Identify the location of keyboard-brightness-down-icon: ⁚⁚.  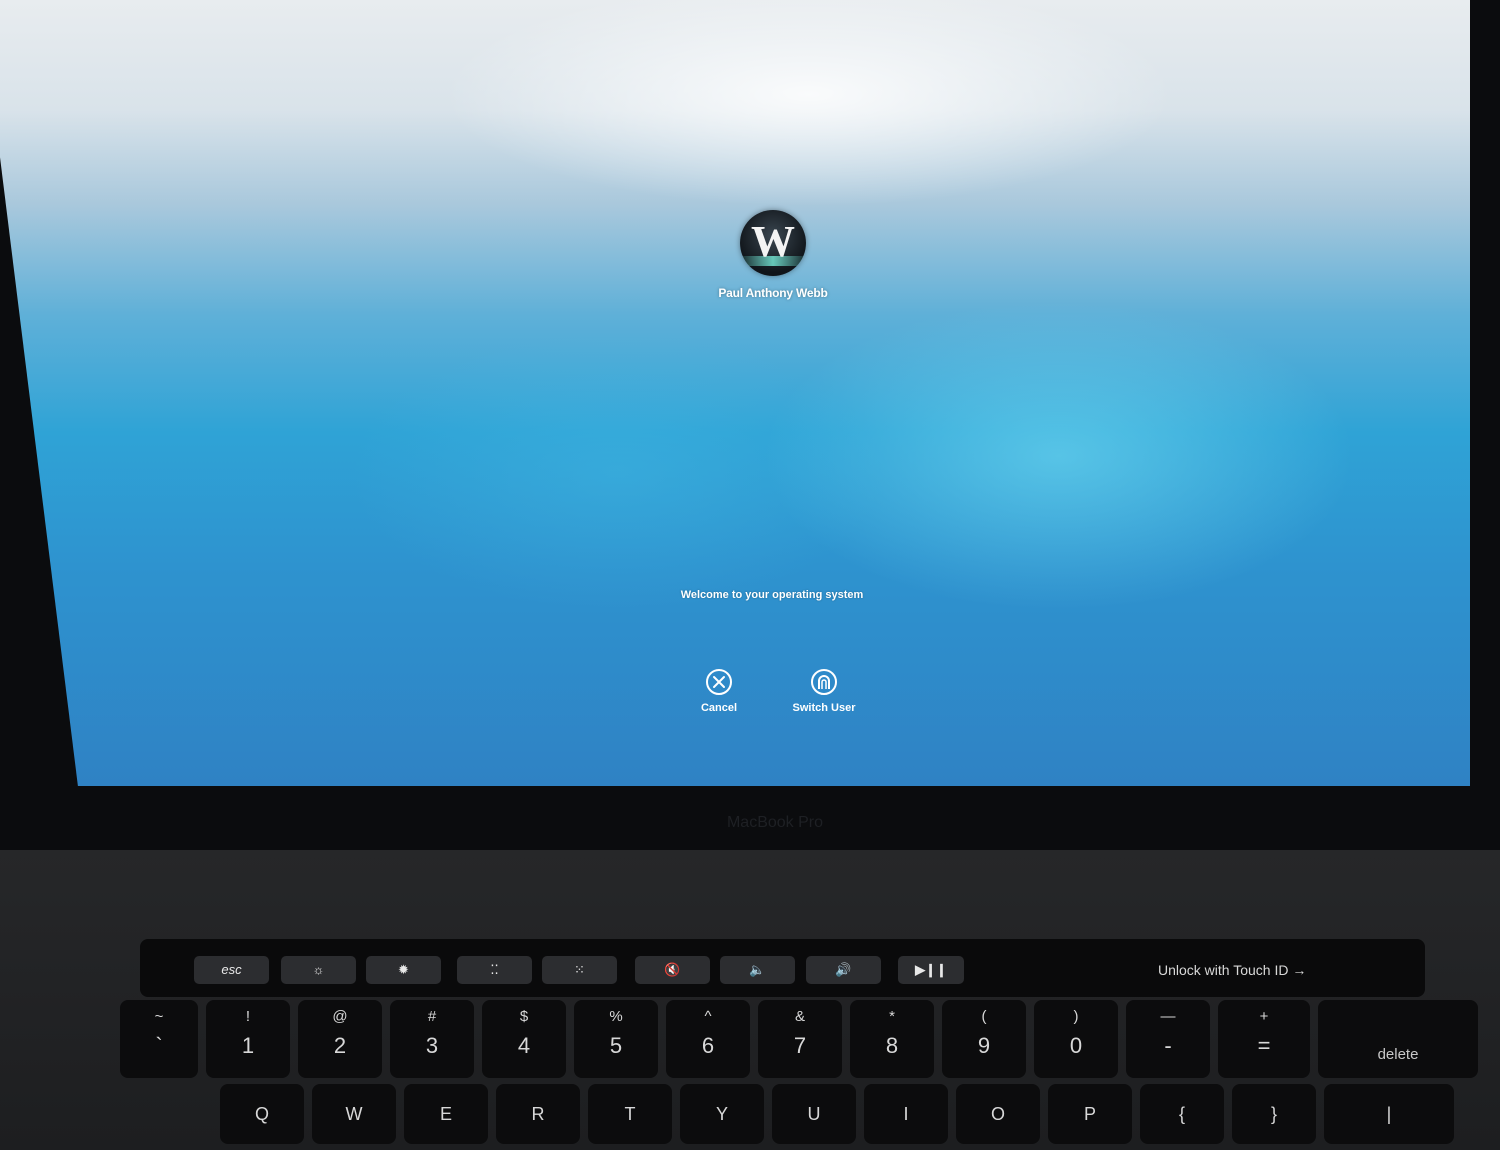
(494, 970).